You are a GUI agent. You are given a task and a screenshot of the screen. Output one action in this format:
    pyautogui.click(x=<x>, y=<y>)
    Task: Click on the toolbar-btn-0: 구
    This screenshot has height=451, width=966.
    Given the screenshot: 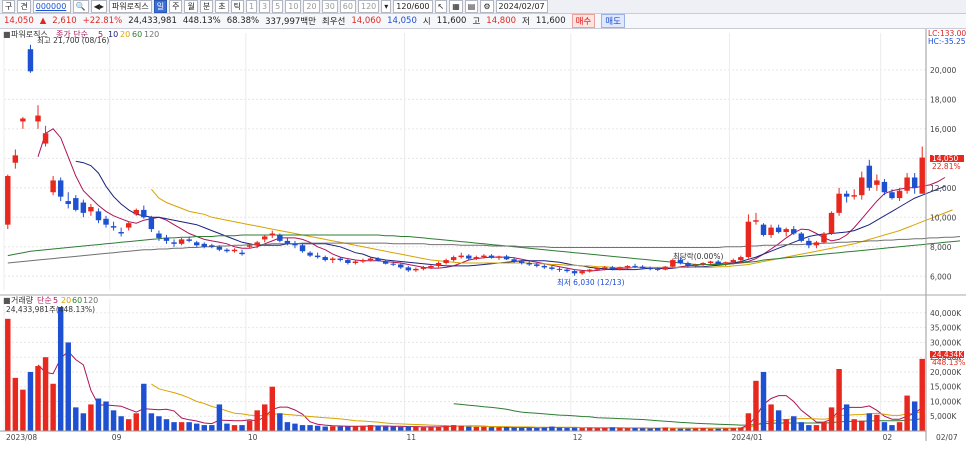 What is the action you would take?
    pyautogui.click(x=9, y=6)
    